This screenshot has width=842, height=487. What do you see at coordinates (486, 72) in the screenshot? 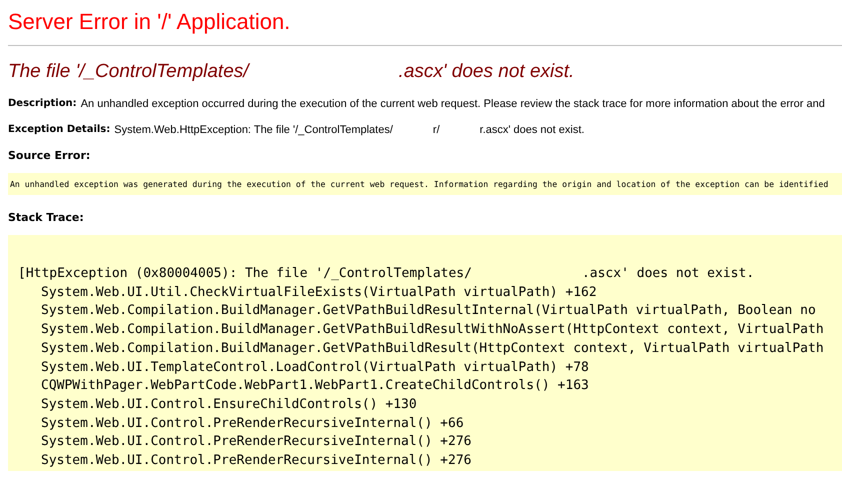
I see `error-heading-text: .ascx' does not exist.` at bounding box center [486, 72].